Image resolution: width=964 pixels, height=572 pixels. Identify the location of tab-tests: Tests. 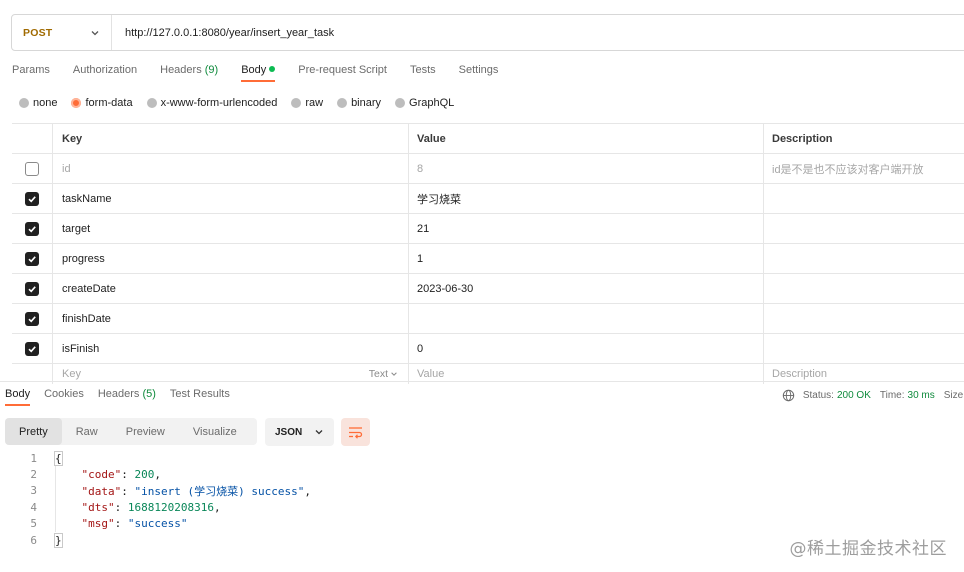
(423, 73).